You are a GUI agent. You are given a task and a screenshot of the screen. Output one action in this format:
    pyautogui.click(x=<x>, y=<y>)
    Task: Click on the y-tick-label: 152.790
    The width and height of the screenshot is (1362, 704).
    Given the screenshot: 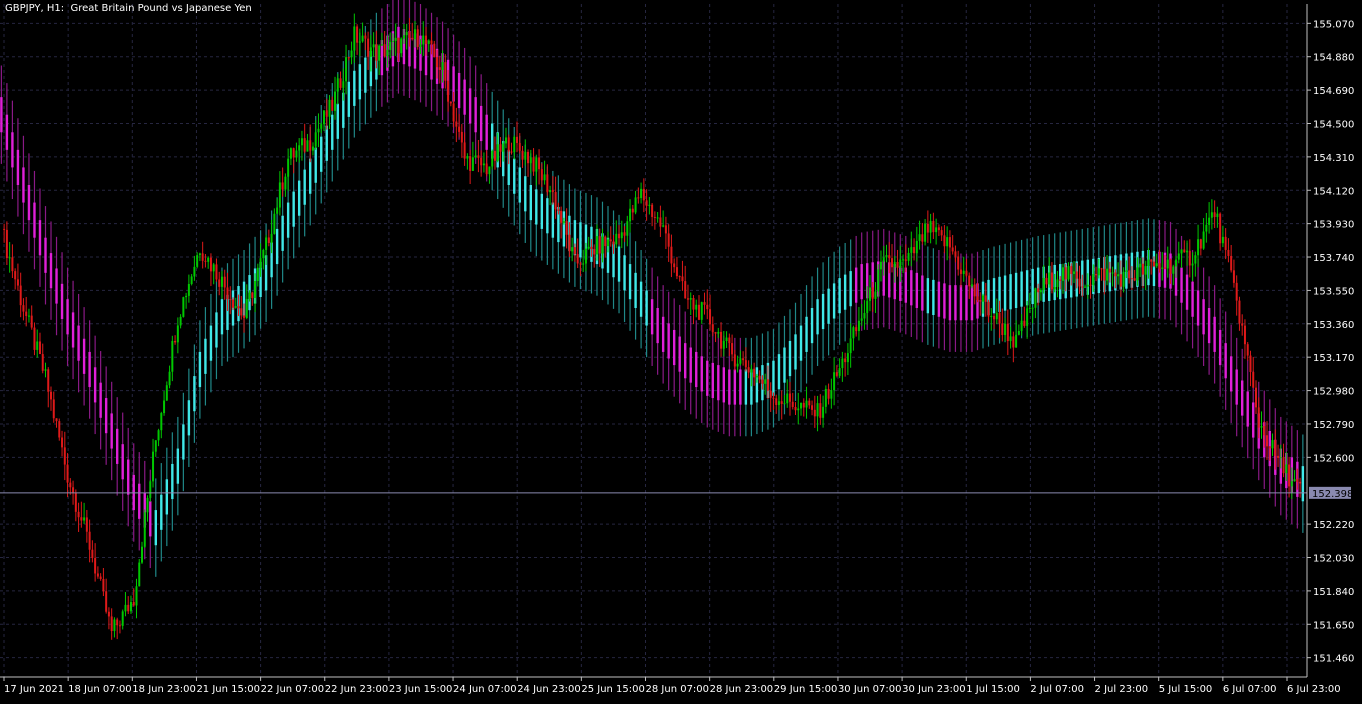 What is the action you would take?
    pyautogui.click(x=1333, y=425)
    